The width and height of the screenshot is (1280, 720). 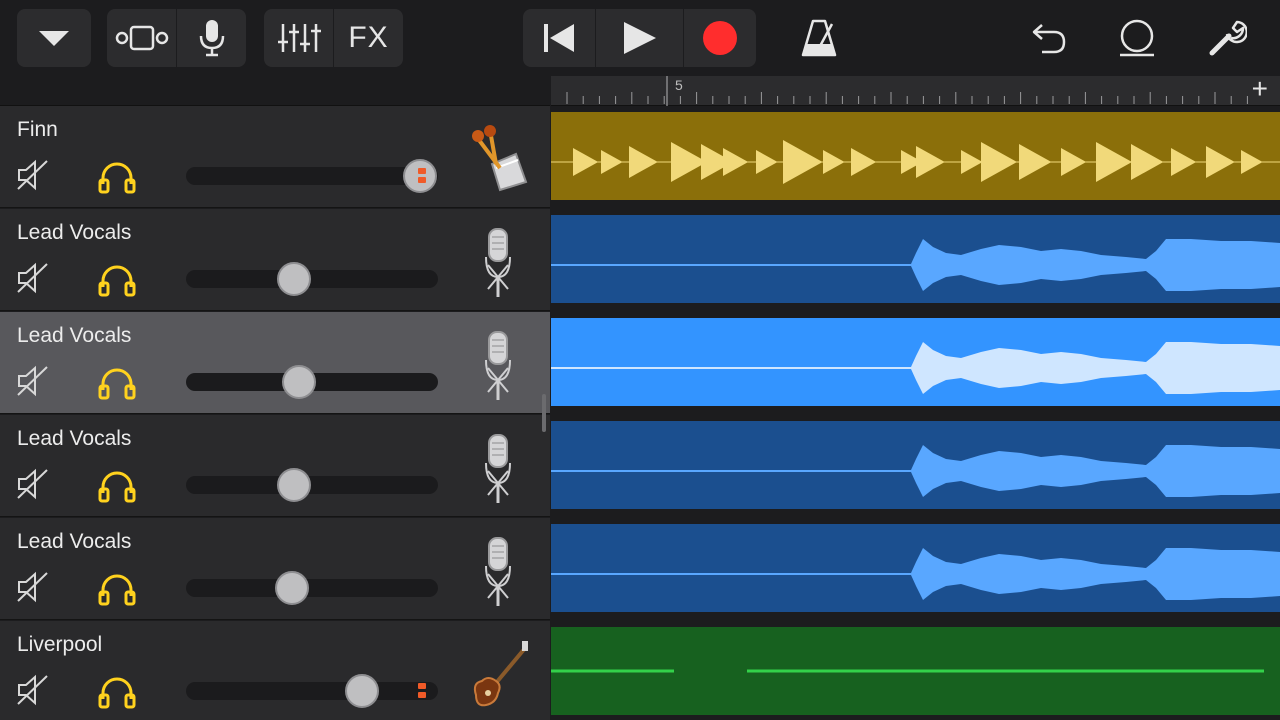 I want to click on scroll-indicator, so click(x=544, y=413).